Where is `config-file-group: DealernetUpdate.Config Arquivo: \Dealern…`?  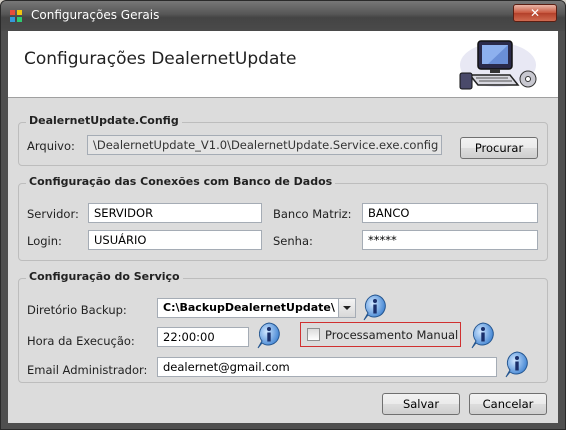 config-file-group: DealernetUpdate.Config Arquivo: \Dealern… is located at coordinates (283, 140).